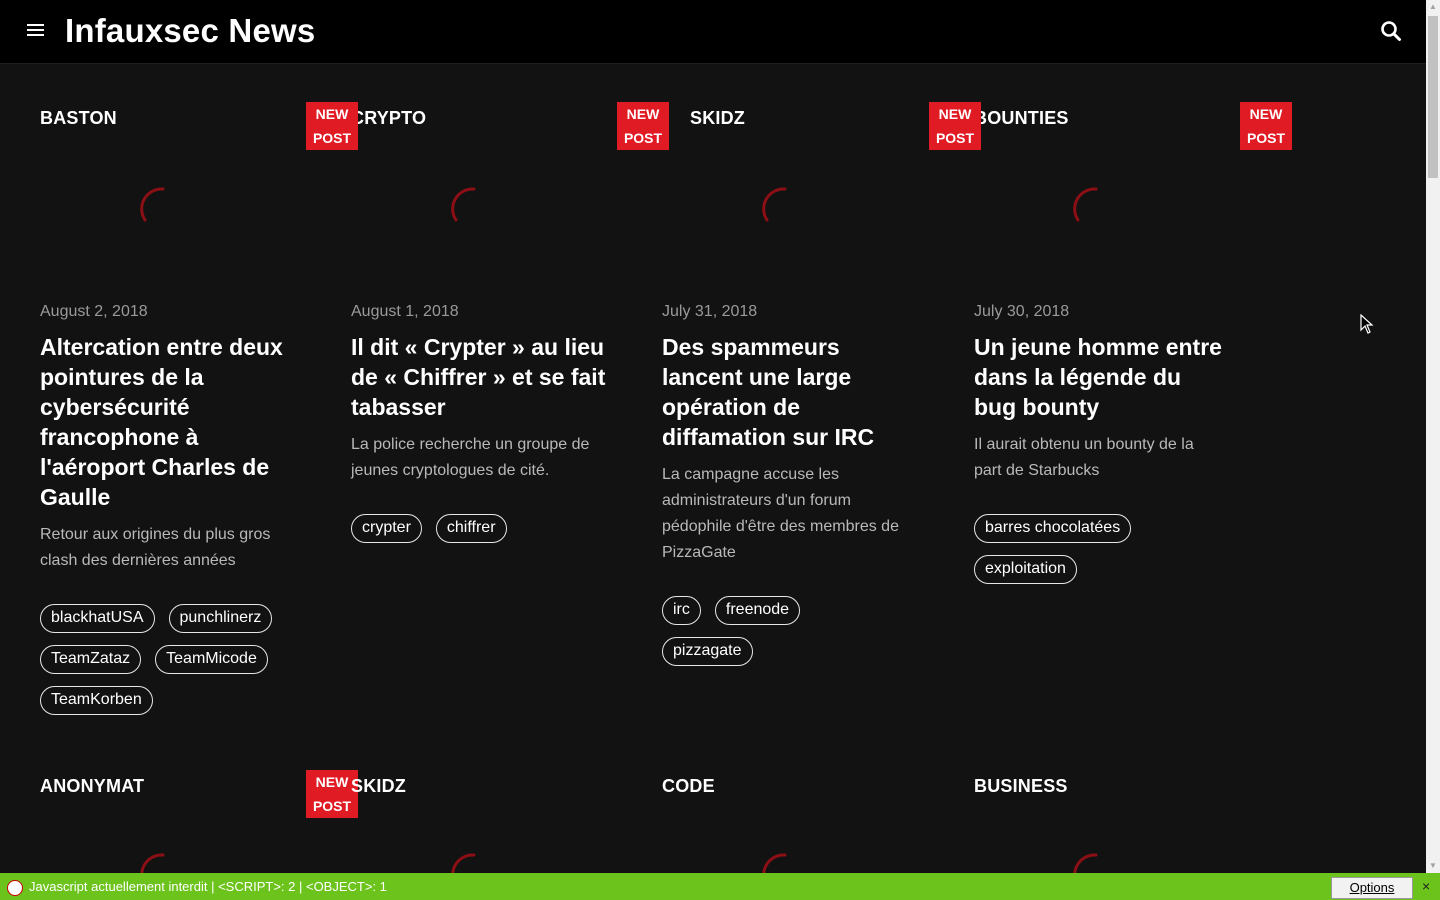 This screenshot has width=1440, height=900. What do you see at coordinates (96, 700) in the screenshot?
I see `tag: TeamKorben` at bounding box center [96, 700].